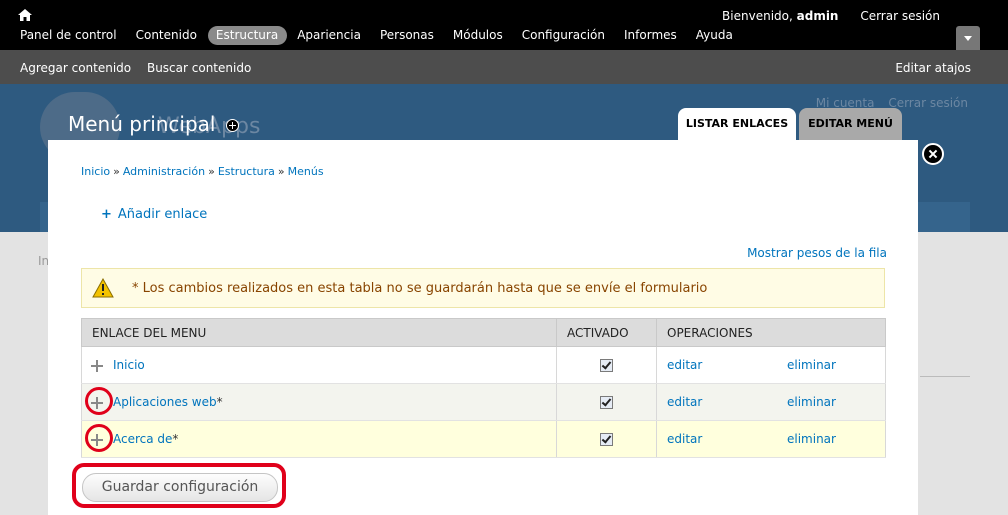  I want to click on site-logout-link: Cerrar sesión, so click(928, 103).